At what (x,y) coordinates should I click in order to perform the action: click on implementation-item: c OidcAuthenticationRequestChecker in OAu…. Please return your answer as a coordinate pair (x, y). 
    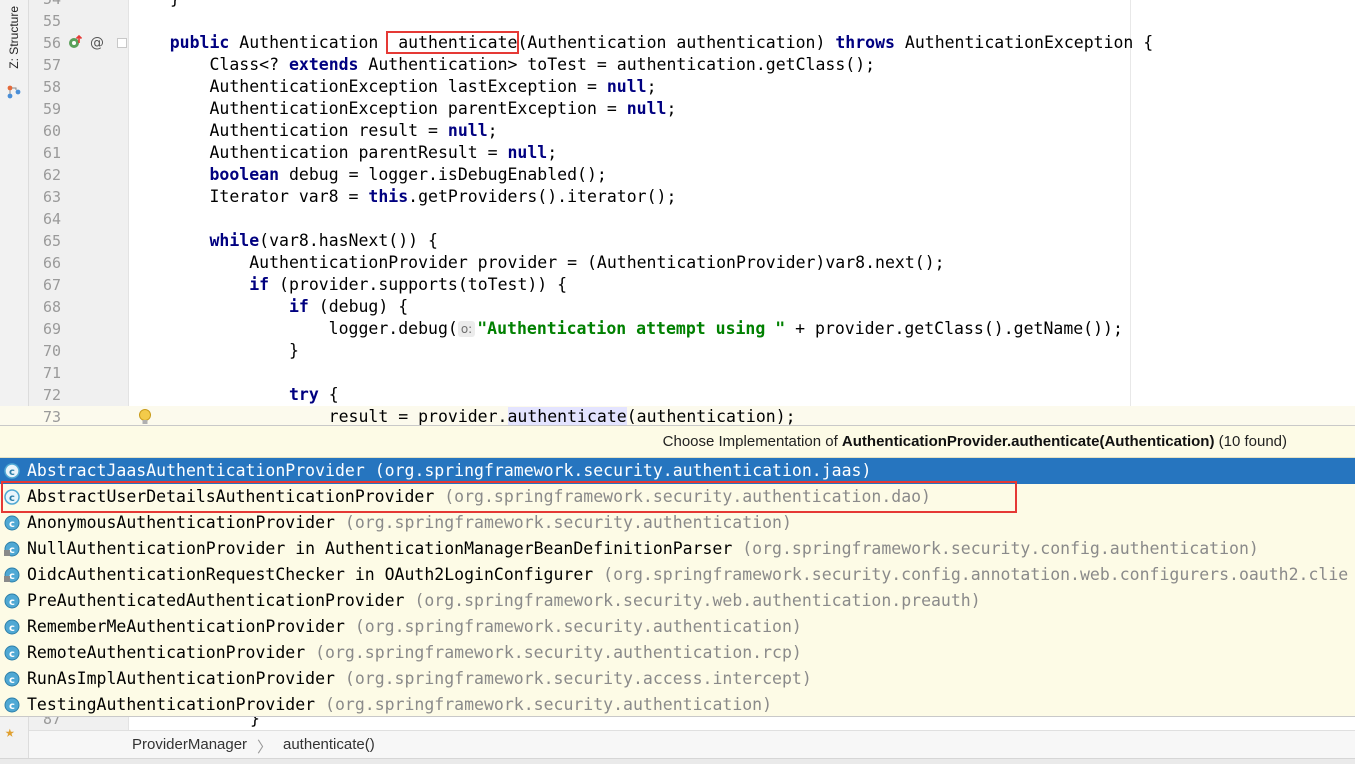
    Looking at the image, I should click on (677, 575).